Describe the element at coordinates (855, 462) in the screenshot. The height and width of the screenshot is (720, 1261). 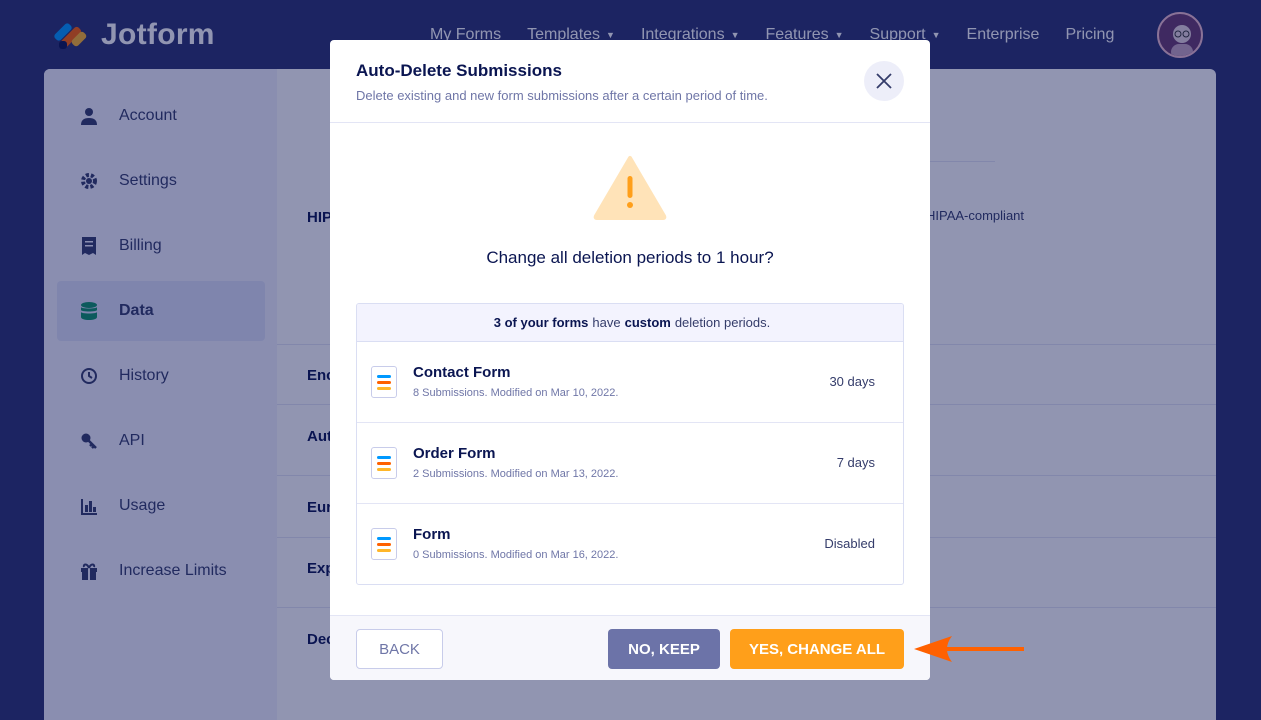
I see `deletion-period: 7 days` at that location.